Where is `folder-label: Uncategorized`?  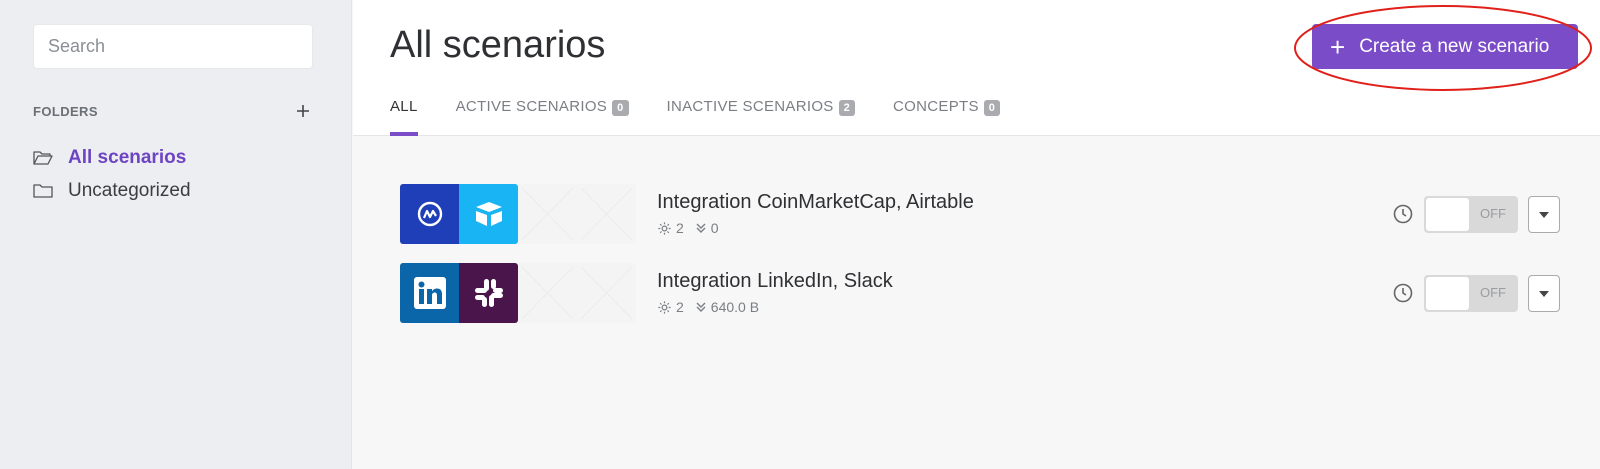
folder-label: Uncategorized is located at coordinates (129, 190).